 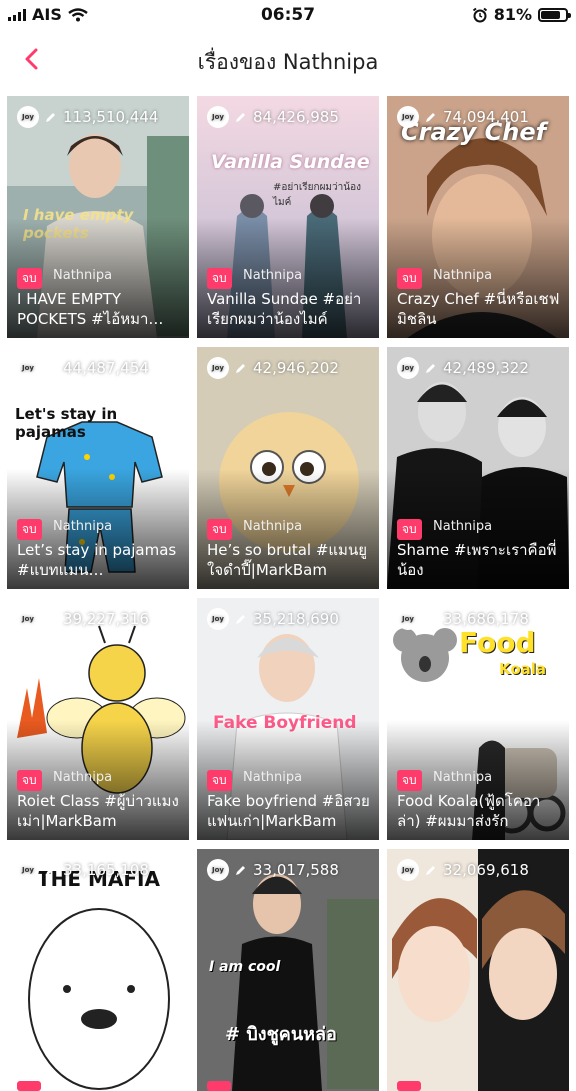 What do you see at coordinates (288, 811) in the screenshot?
I see `story-title: Fake boyfriend #อิสวยแฟนเก่า|MarkBam` at bounding box center [288, 811].